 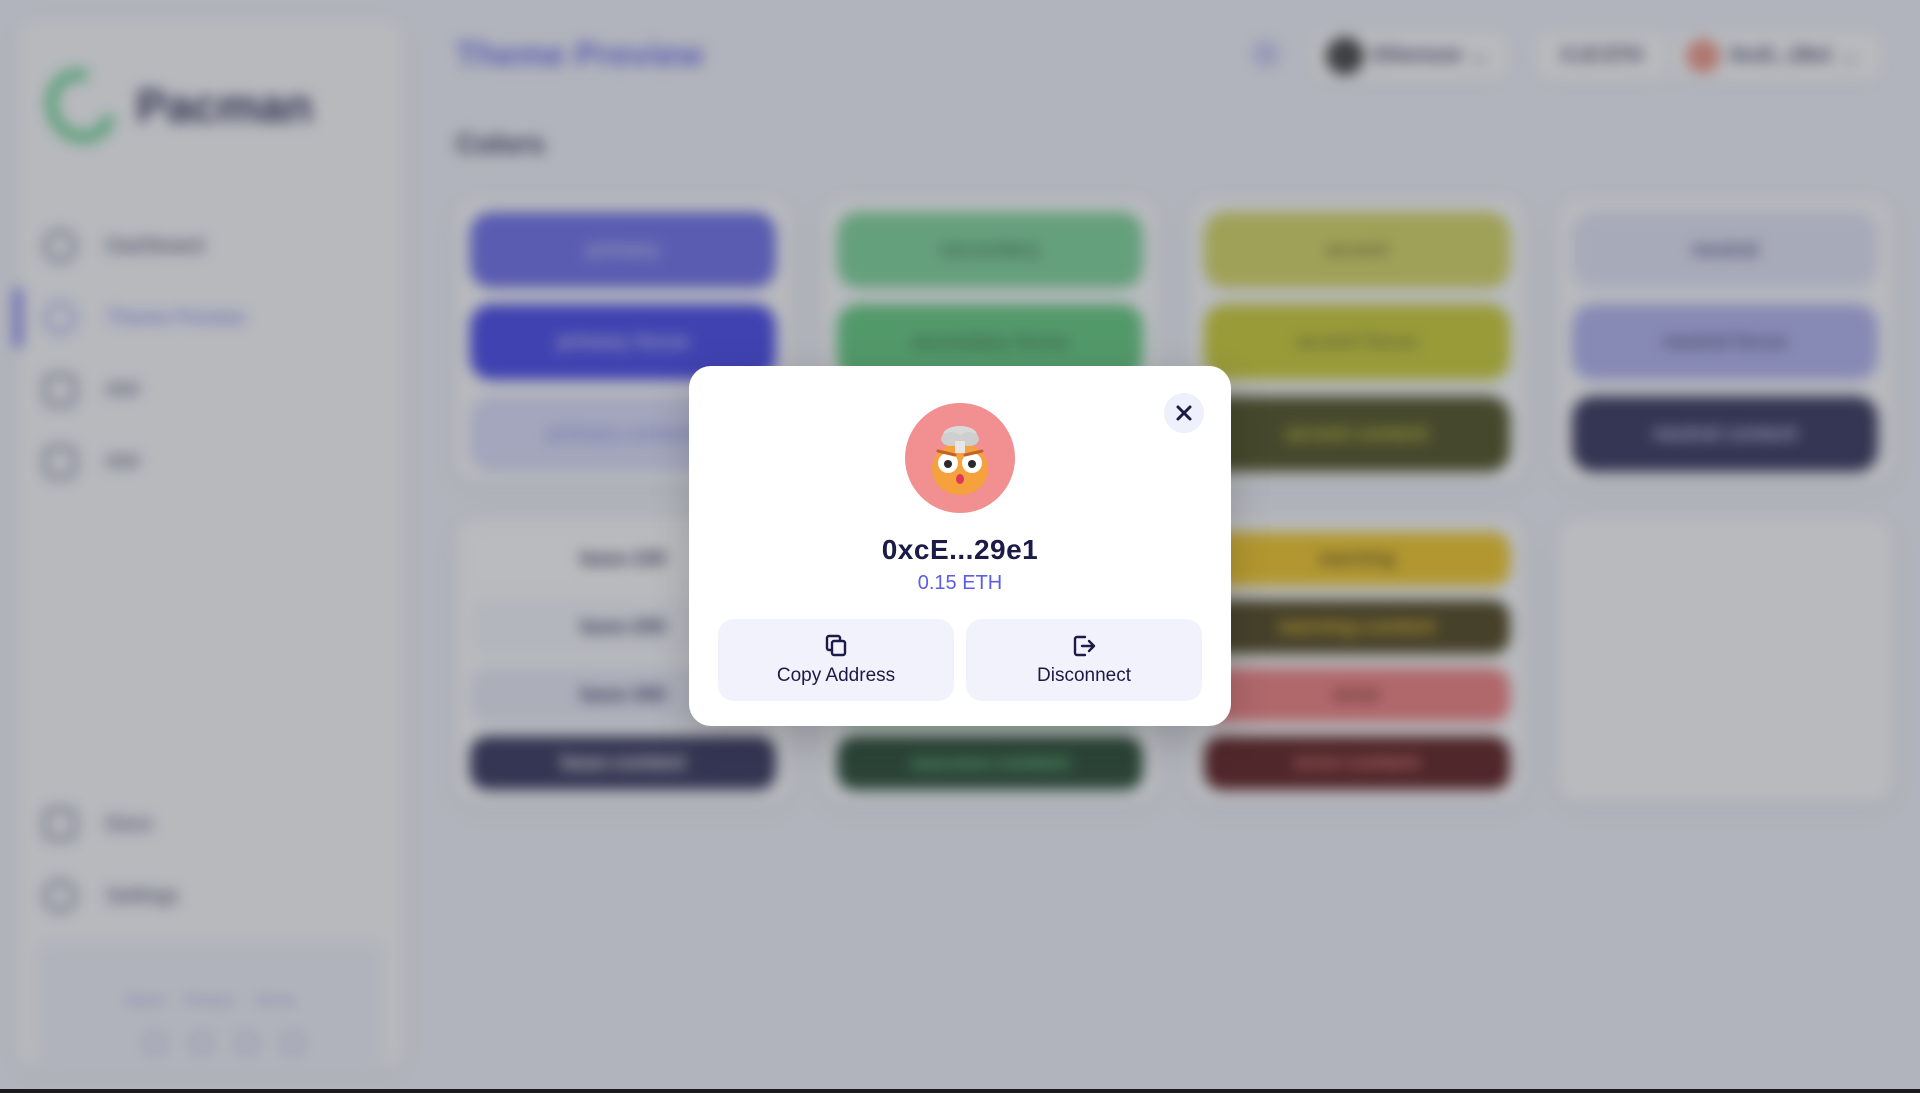 I want to click on avatar, so click(x=960, y=458).